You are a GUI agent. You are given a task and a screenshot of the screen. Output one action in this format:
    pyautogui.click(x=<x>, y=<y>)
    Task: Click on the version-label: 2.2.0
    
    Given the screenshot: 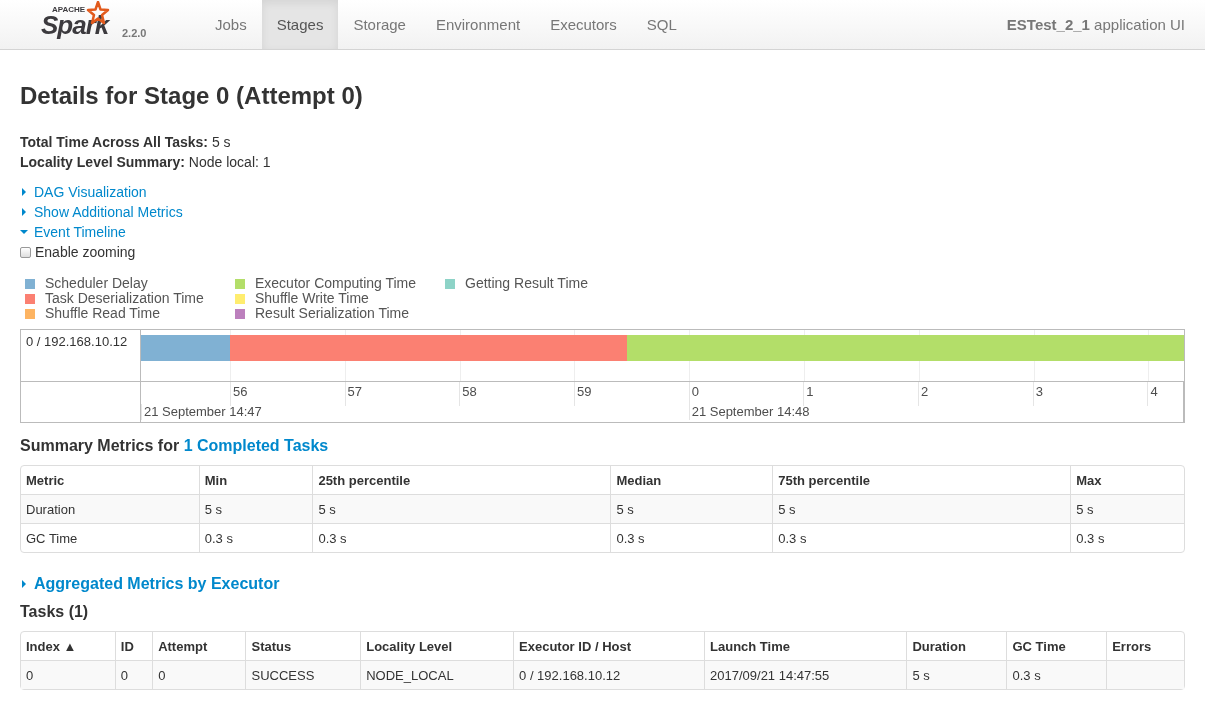 What is the action you would take?
    pyautogui.click(x=134, y=33)
    